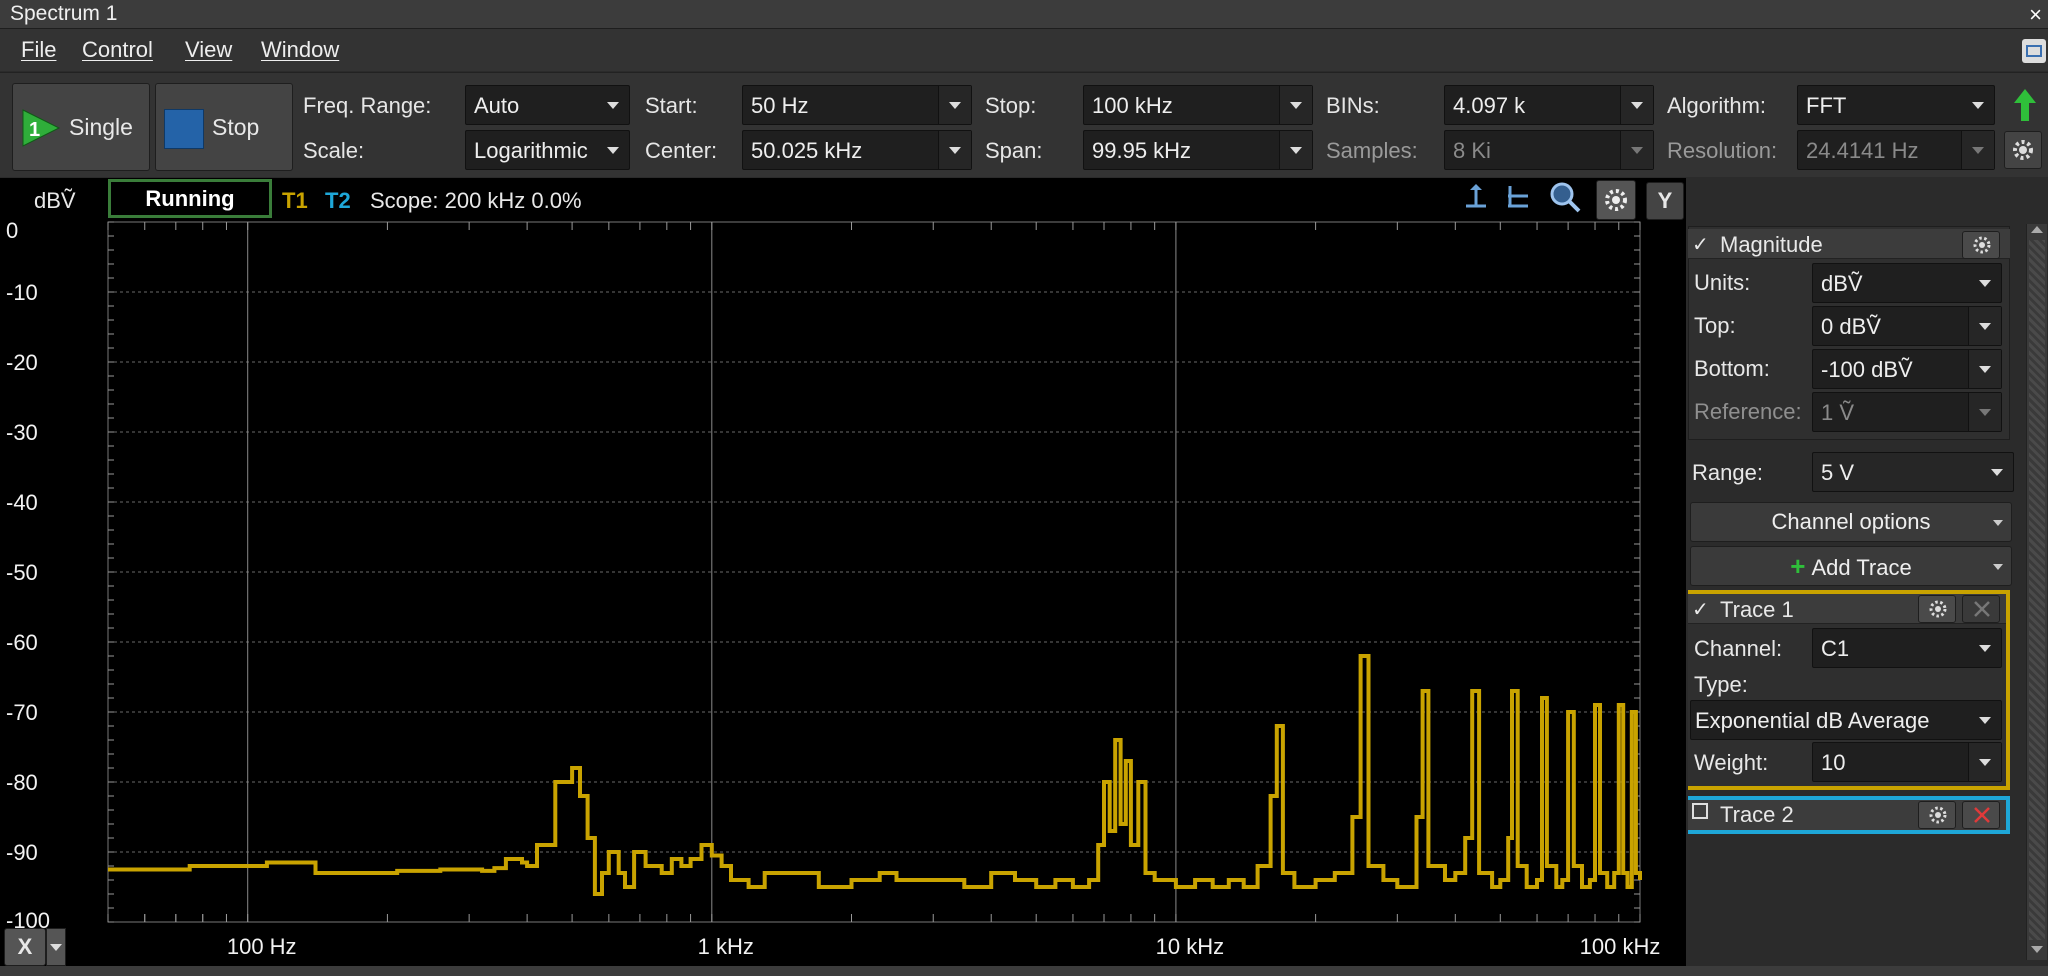  I want to click on menu-control: Control, so click(117, 50).